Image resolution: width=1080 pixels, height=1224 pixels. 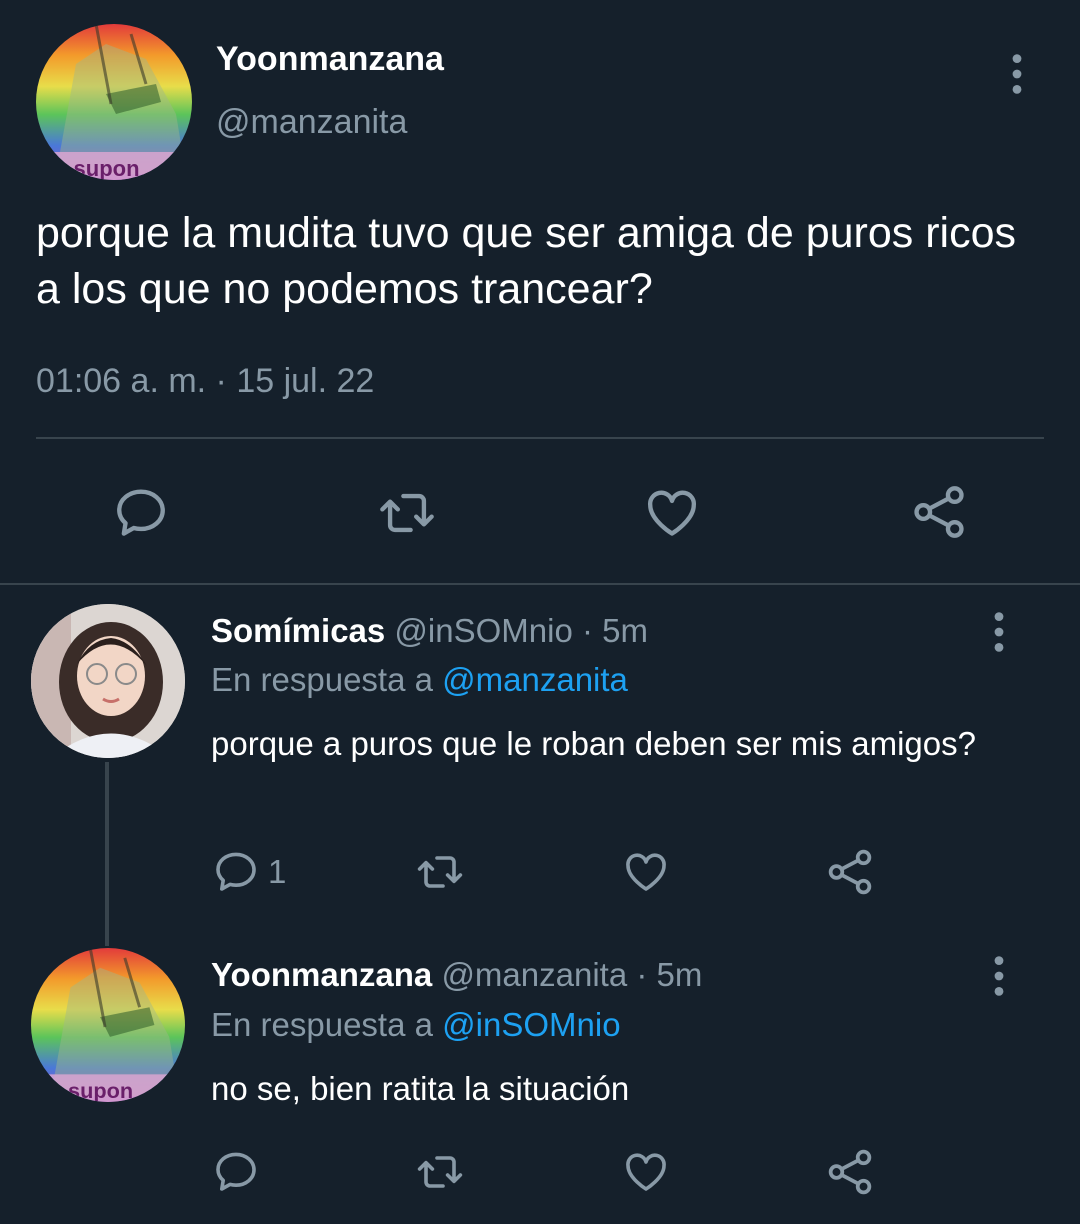 I want to click on display-name: Somímicas, so click(x=298, y=630).